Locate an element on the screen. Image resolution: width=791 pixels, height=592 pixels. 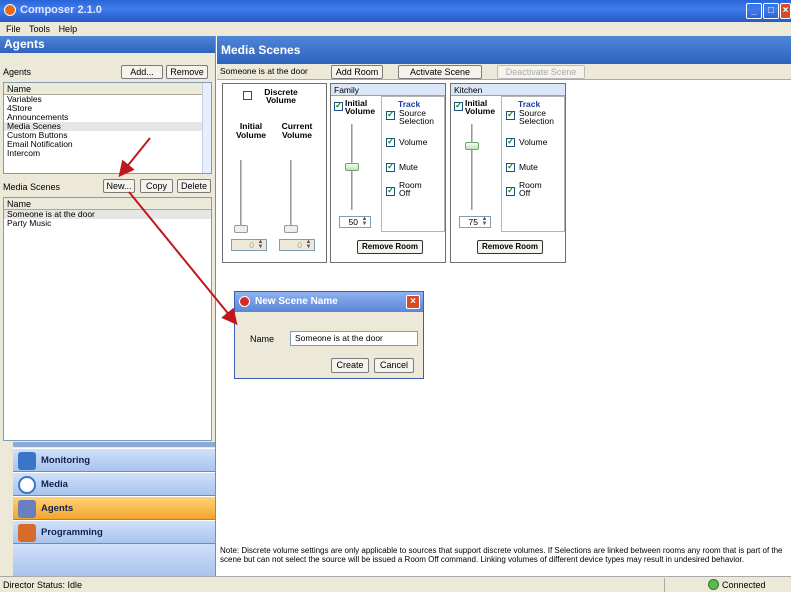
annotation-arrows is located at coordinates (178, 231).